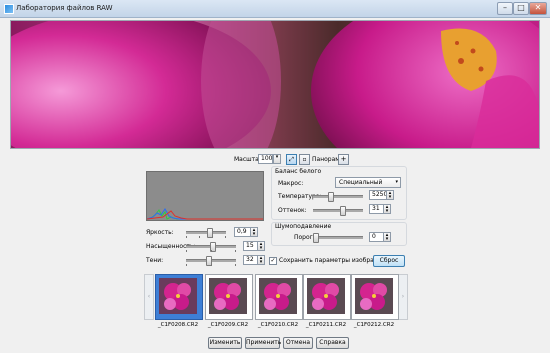  What do you see at coordinates (303, 226) in the screenshot?
I see `noise-reduction-title: Шумоподавление` at bounding box center [303, 226].